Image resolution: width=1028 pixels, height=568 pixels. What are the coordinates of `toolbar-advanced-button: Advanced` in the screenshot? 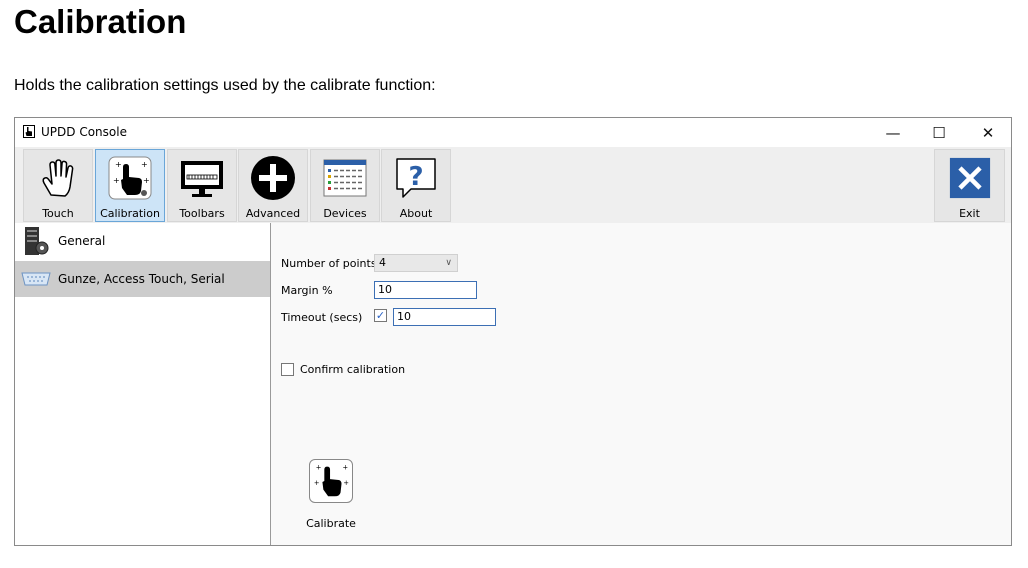 It's located at (273, 185).